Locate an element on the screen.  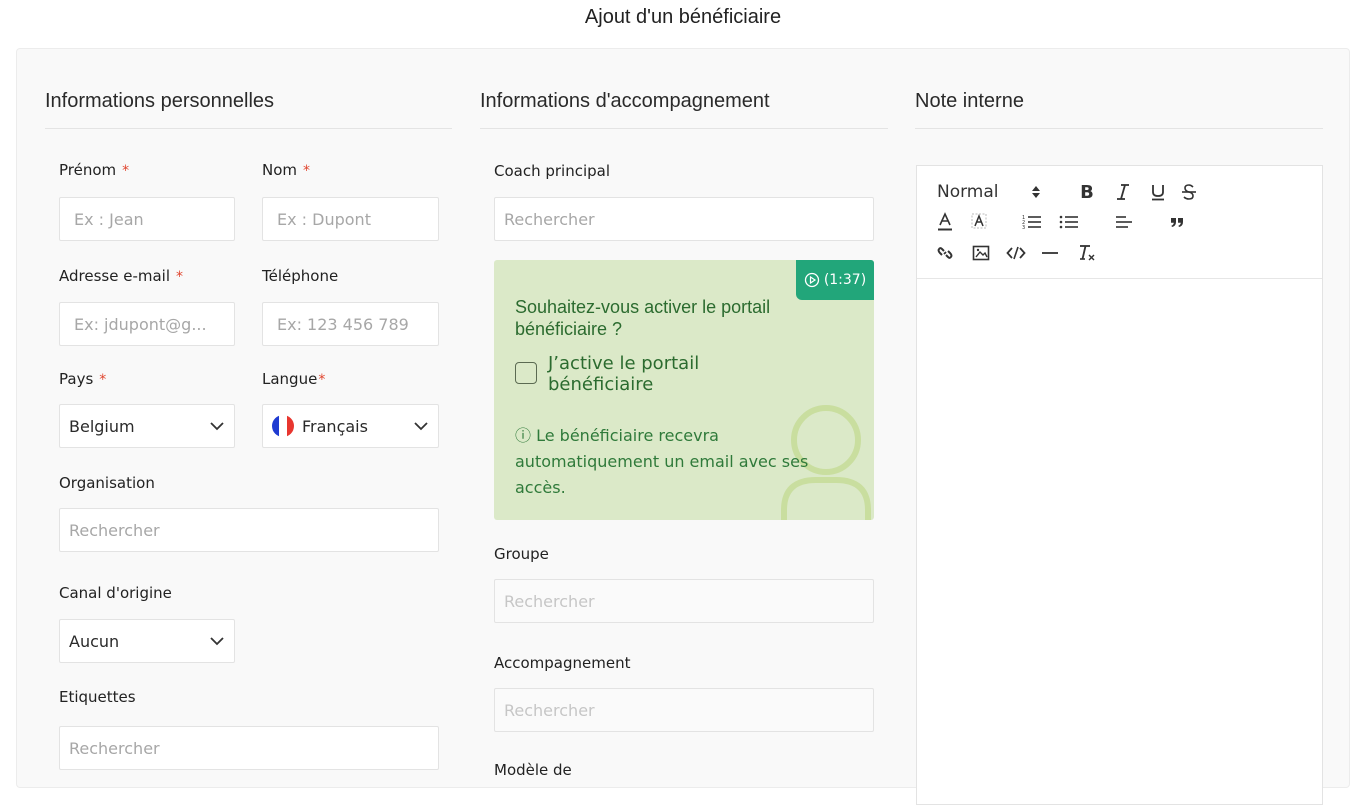
ordered-list-icon: 123 is located at coordinates (1032, 222).